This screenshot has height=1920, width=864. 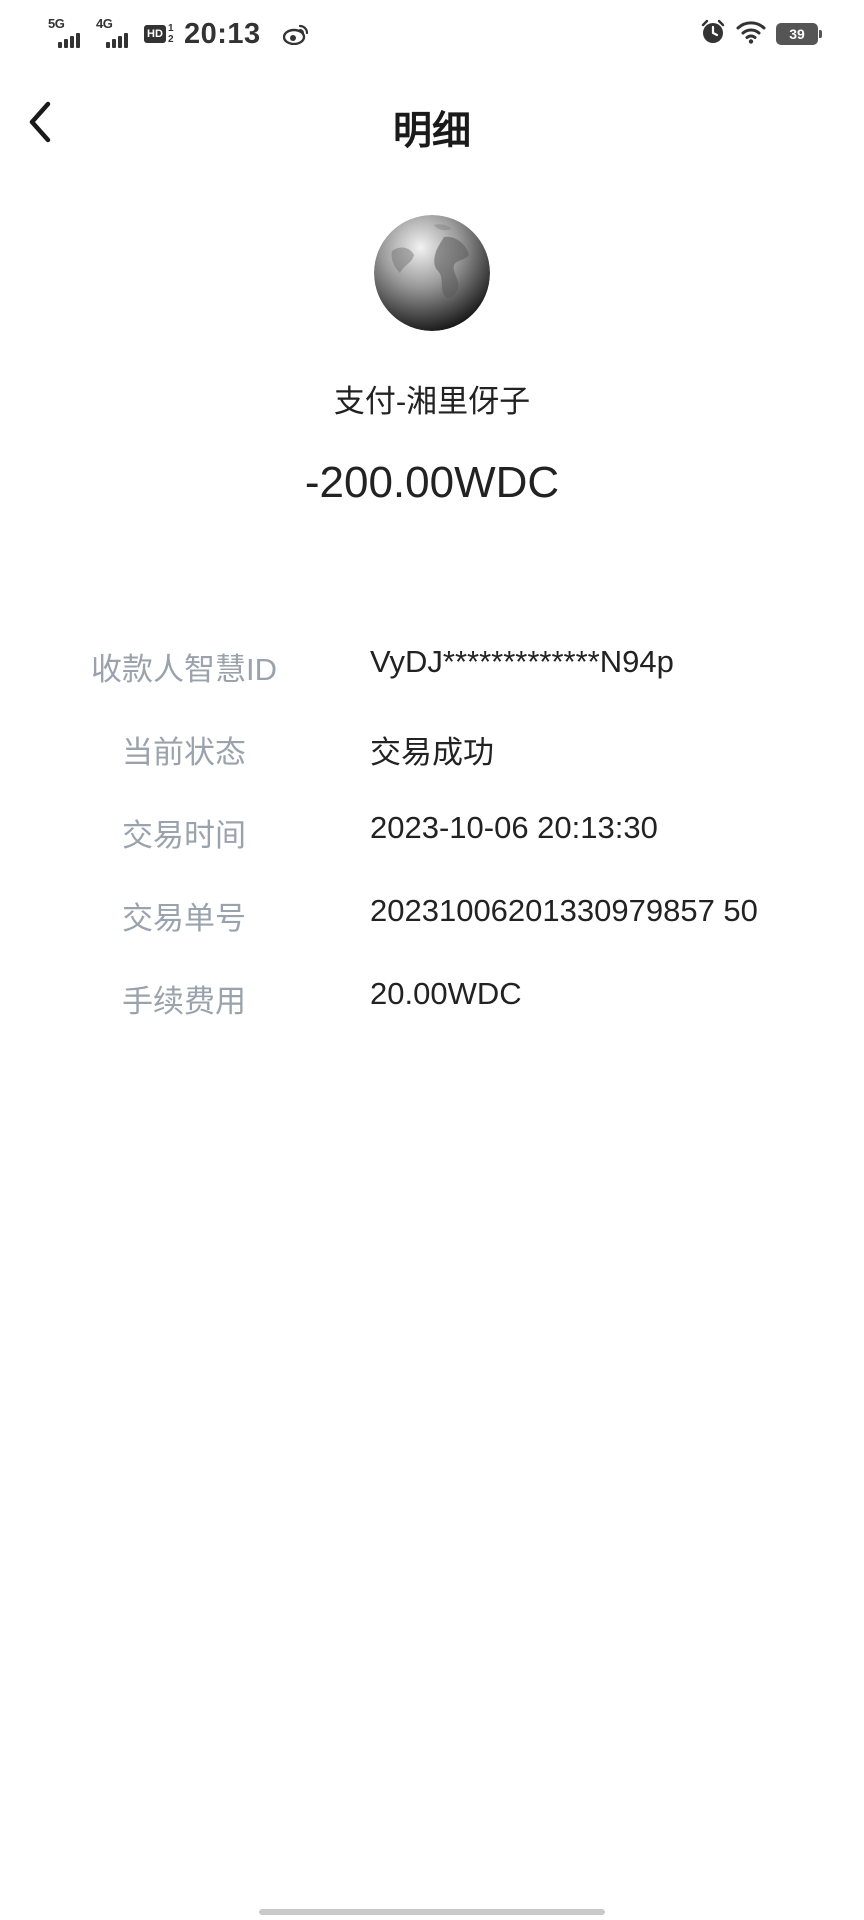 What do you see at coordinates (514, 827) in the screenshot?
I see `detail-value: 2023-10-06 20:13:30` at bounding box center [514, 827].